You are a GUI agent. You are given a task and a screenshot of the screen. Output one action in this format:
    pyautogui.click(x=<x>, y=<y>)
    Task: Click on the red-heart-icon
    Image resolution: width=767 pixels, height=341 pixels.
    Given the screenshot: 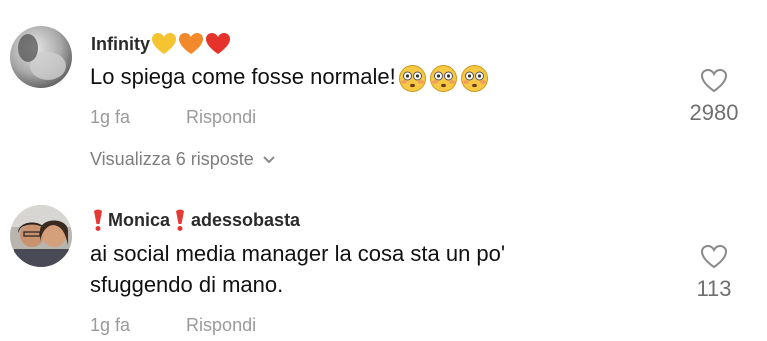 What is the action you would take?
    pyautogui.click(x=218, y=44)
    